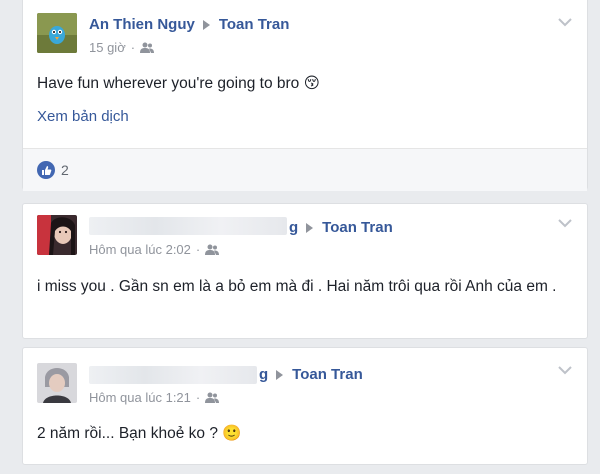  Describe the element at coordinates (139, 433) in the screenshot. I see `post-text: 2 năm rồi... Bạn khoẻ ko ? 🙂` at that location.